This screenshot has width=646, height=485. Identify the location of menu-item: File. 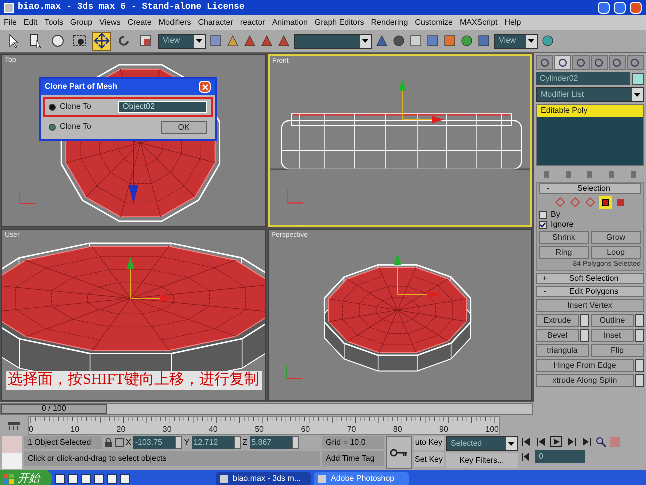
(10, 22).